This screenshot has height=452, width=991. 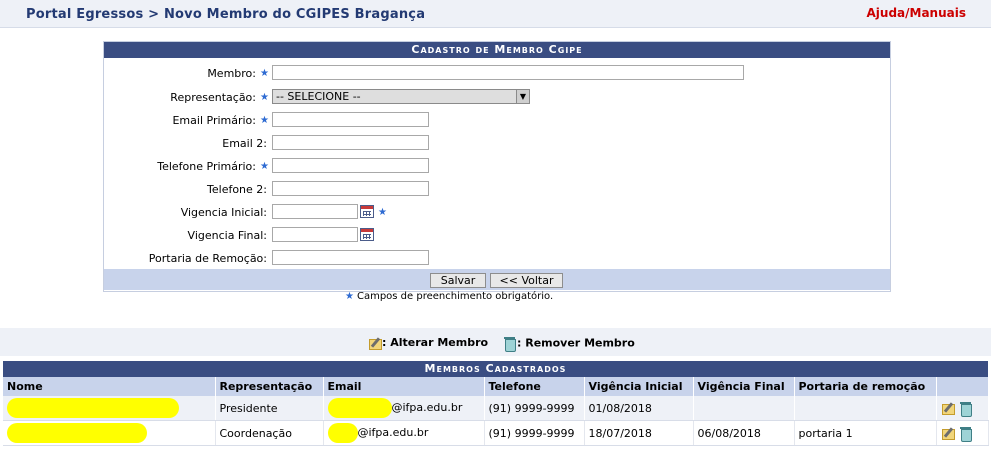 I want to click on column-header, so click(x=962, y=386).